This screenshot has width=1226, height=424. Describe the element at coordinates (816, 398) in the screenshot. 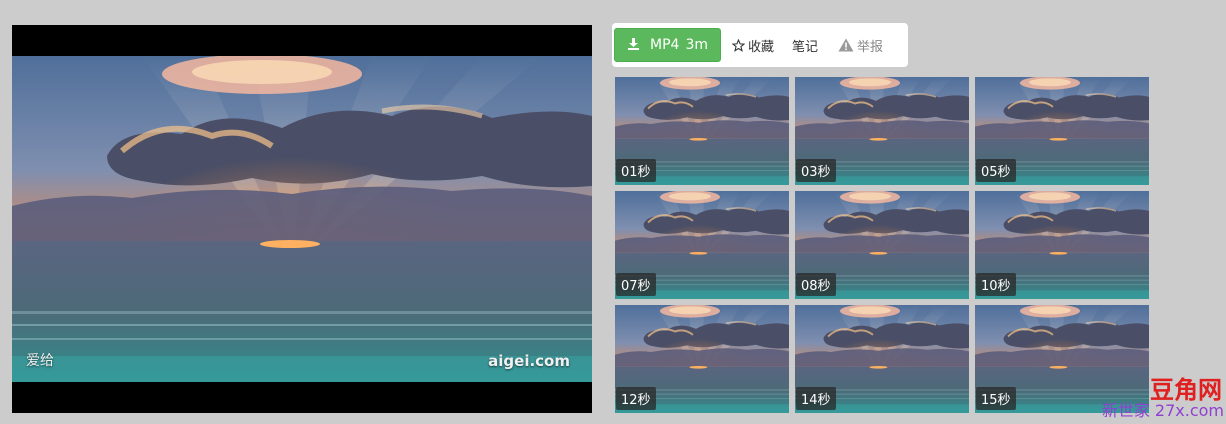

I see `thumbnail-time: 14秒` at that location.